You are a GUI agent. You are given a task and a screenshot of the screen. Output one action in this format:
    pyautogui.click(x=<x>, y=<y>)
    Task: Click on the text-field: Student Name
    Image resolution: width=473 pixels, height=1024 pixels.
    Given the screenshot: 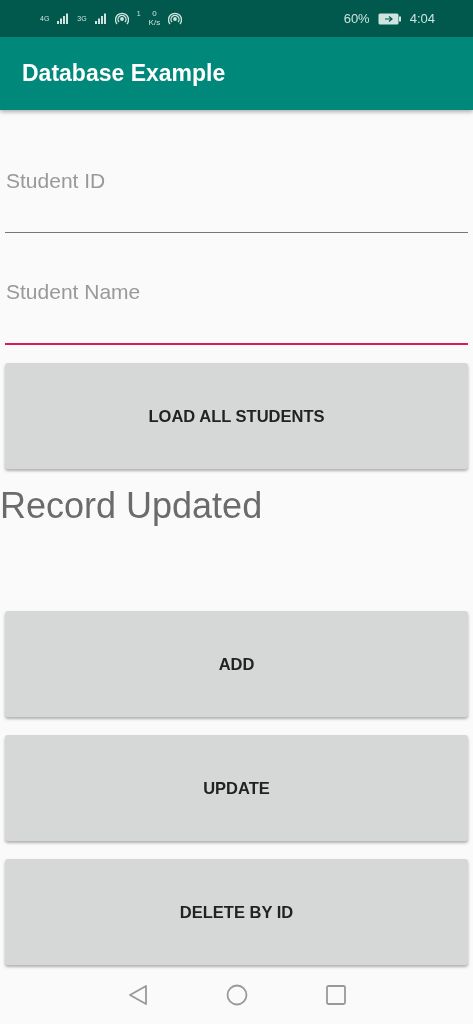 What is the action you would take?
    pyautogui.click(x=236, y=305)
    